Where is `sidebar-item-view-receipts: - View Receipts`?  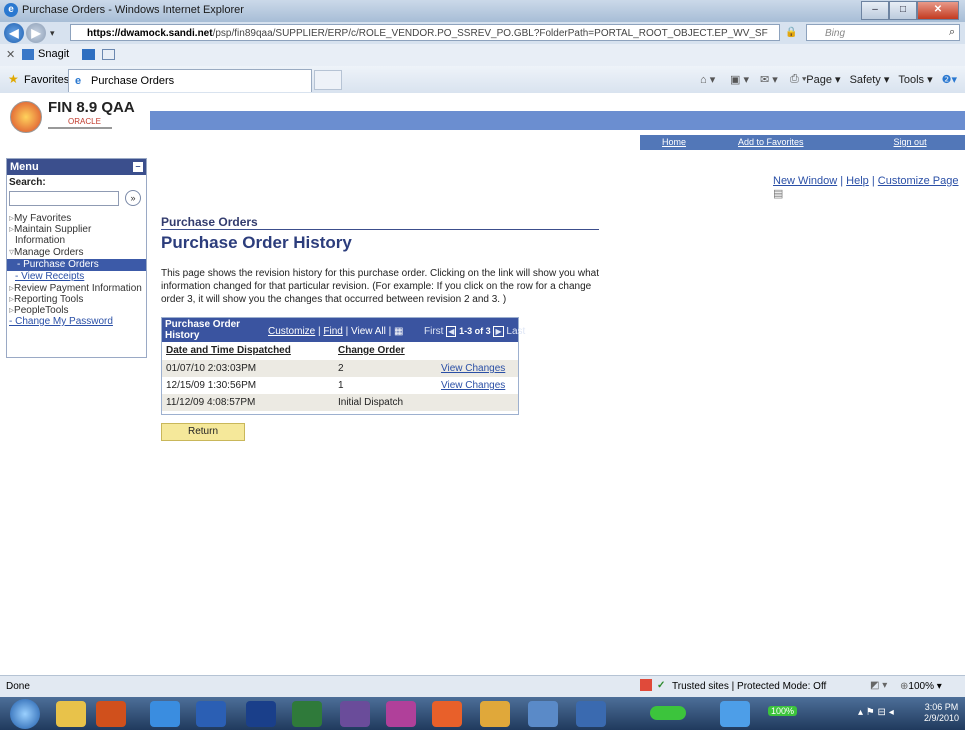
sidebar-item-view-receipts: - View Receipts is located at coordinates (49, 276).